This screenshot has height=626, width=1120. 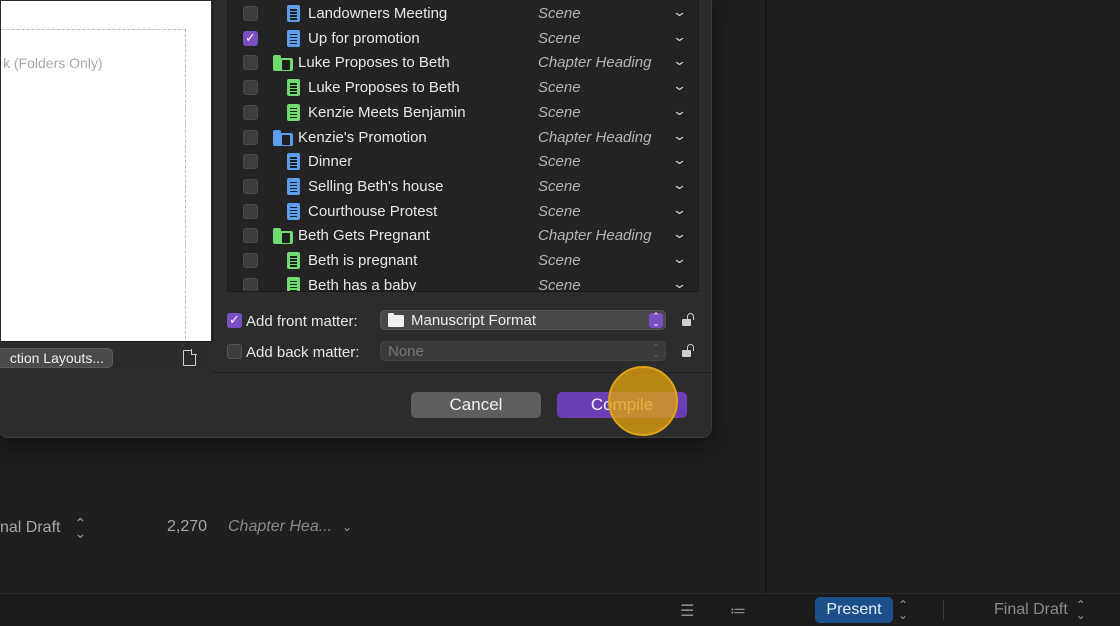 What do you see at coordinates (463, 212) in the screenshot?
I see `contents-row: Courthouse Protest Scene ⌄` at bounding box center [463, 212].